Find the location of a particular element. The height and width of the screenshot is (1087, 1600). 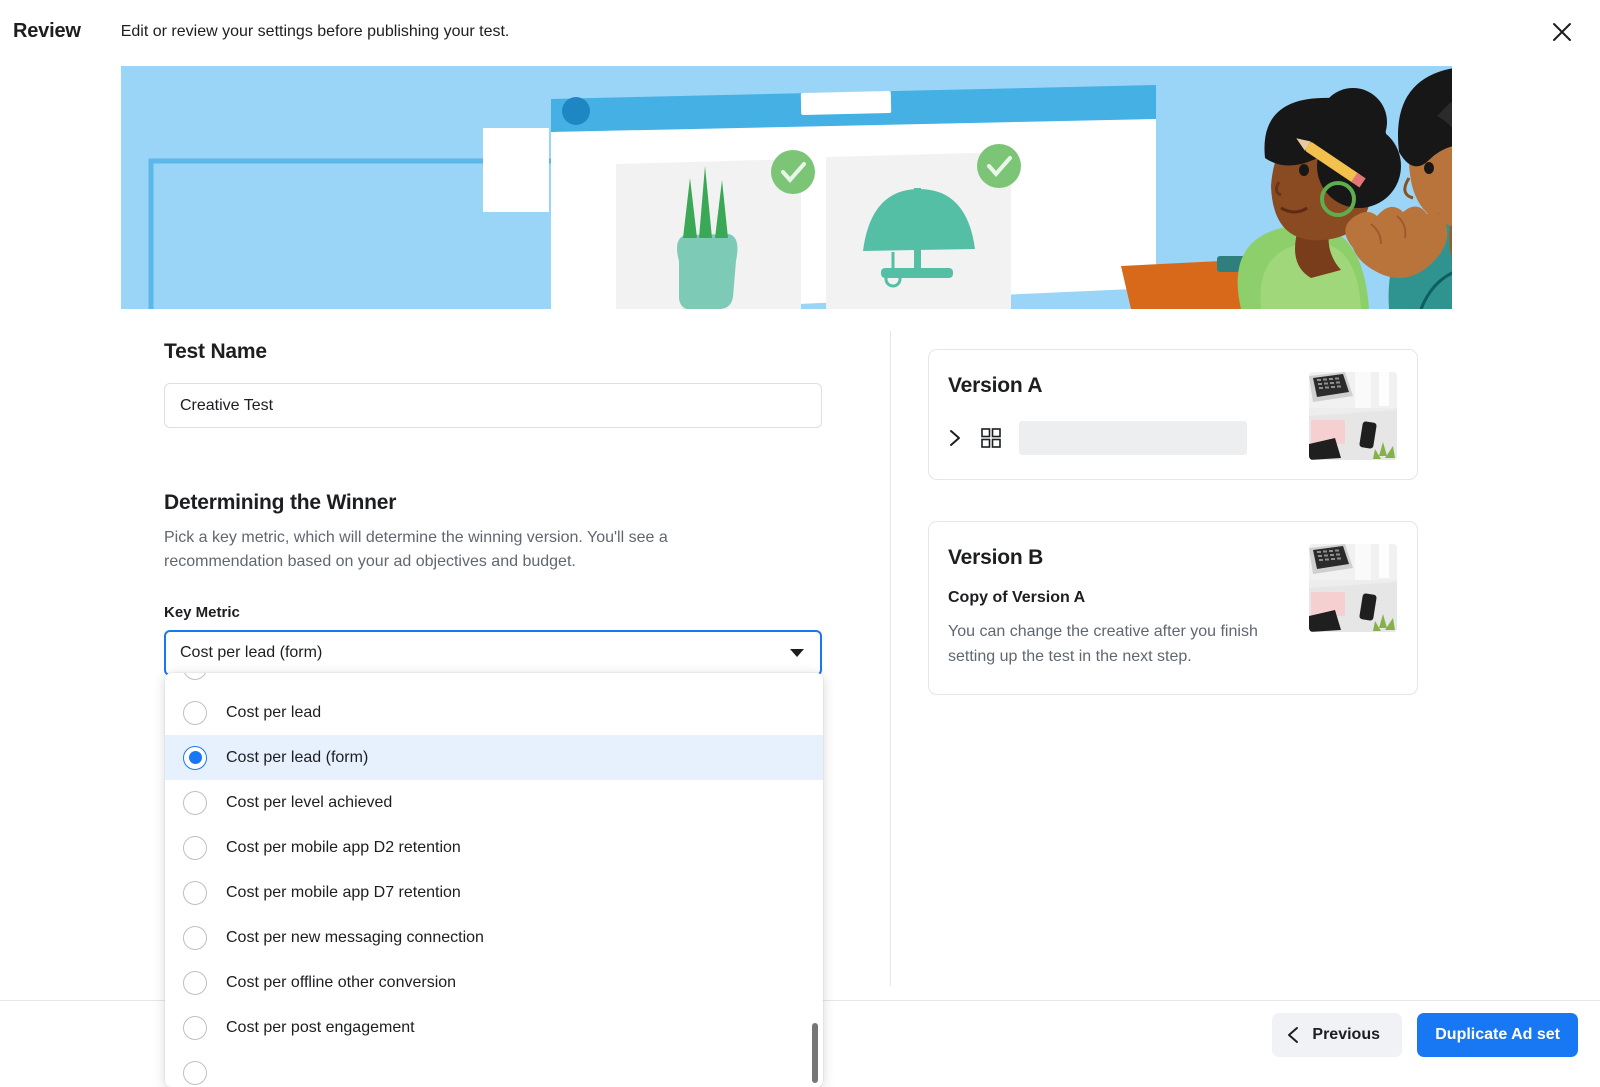

version-a-redacted-name is located at coordinates (1133, 438).